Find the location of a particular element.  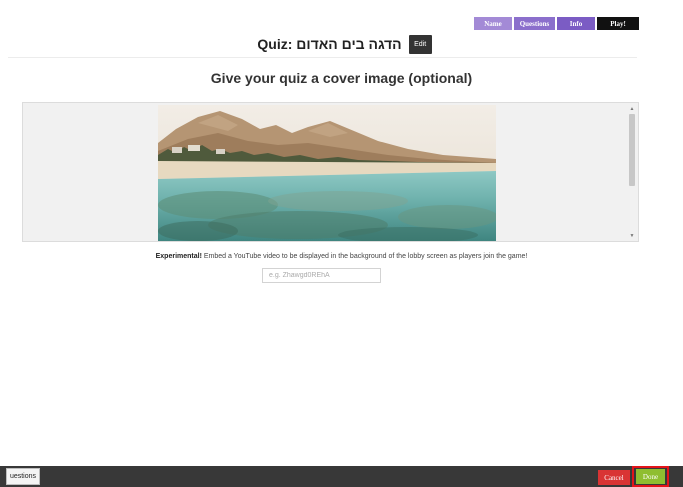

step-tabs: Name Questions Info Play! is located at coordinates (556, 23).